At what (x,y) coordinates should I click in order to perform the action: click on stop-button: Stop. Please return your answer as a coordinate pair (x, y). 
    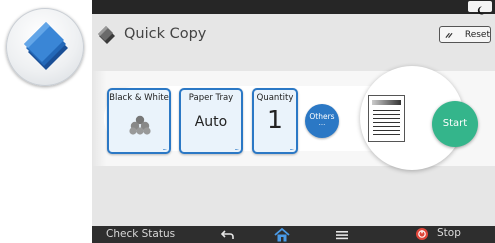
    Looking at the image, I should click on (438, 233).